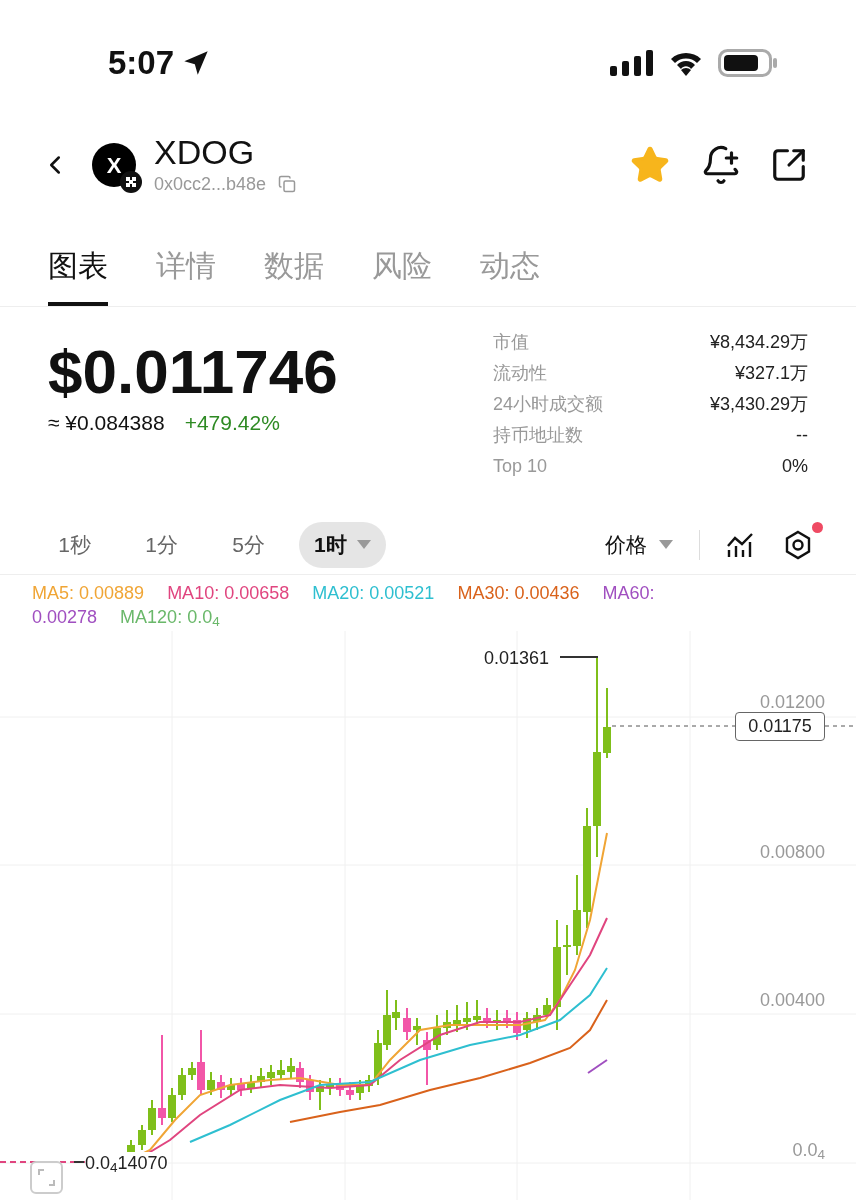  I want to click on token-name: XDOG, so click(205, 151).